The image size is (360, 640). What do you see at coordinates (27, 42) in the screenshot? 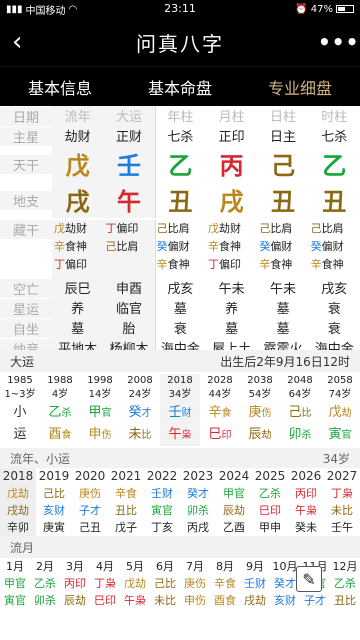
I see `back-icon: ‹` at bounding box center [27, 42].